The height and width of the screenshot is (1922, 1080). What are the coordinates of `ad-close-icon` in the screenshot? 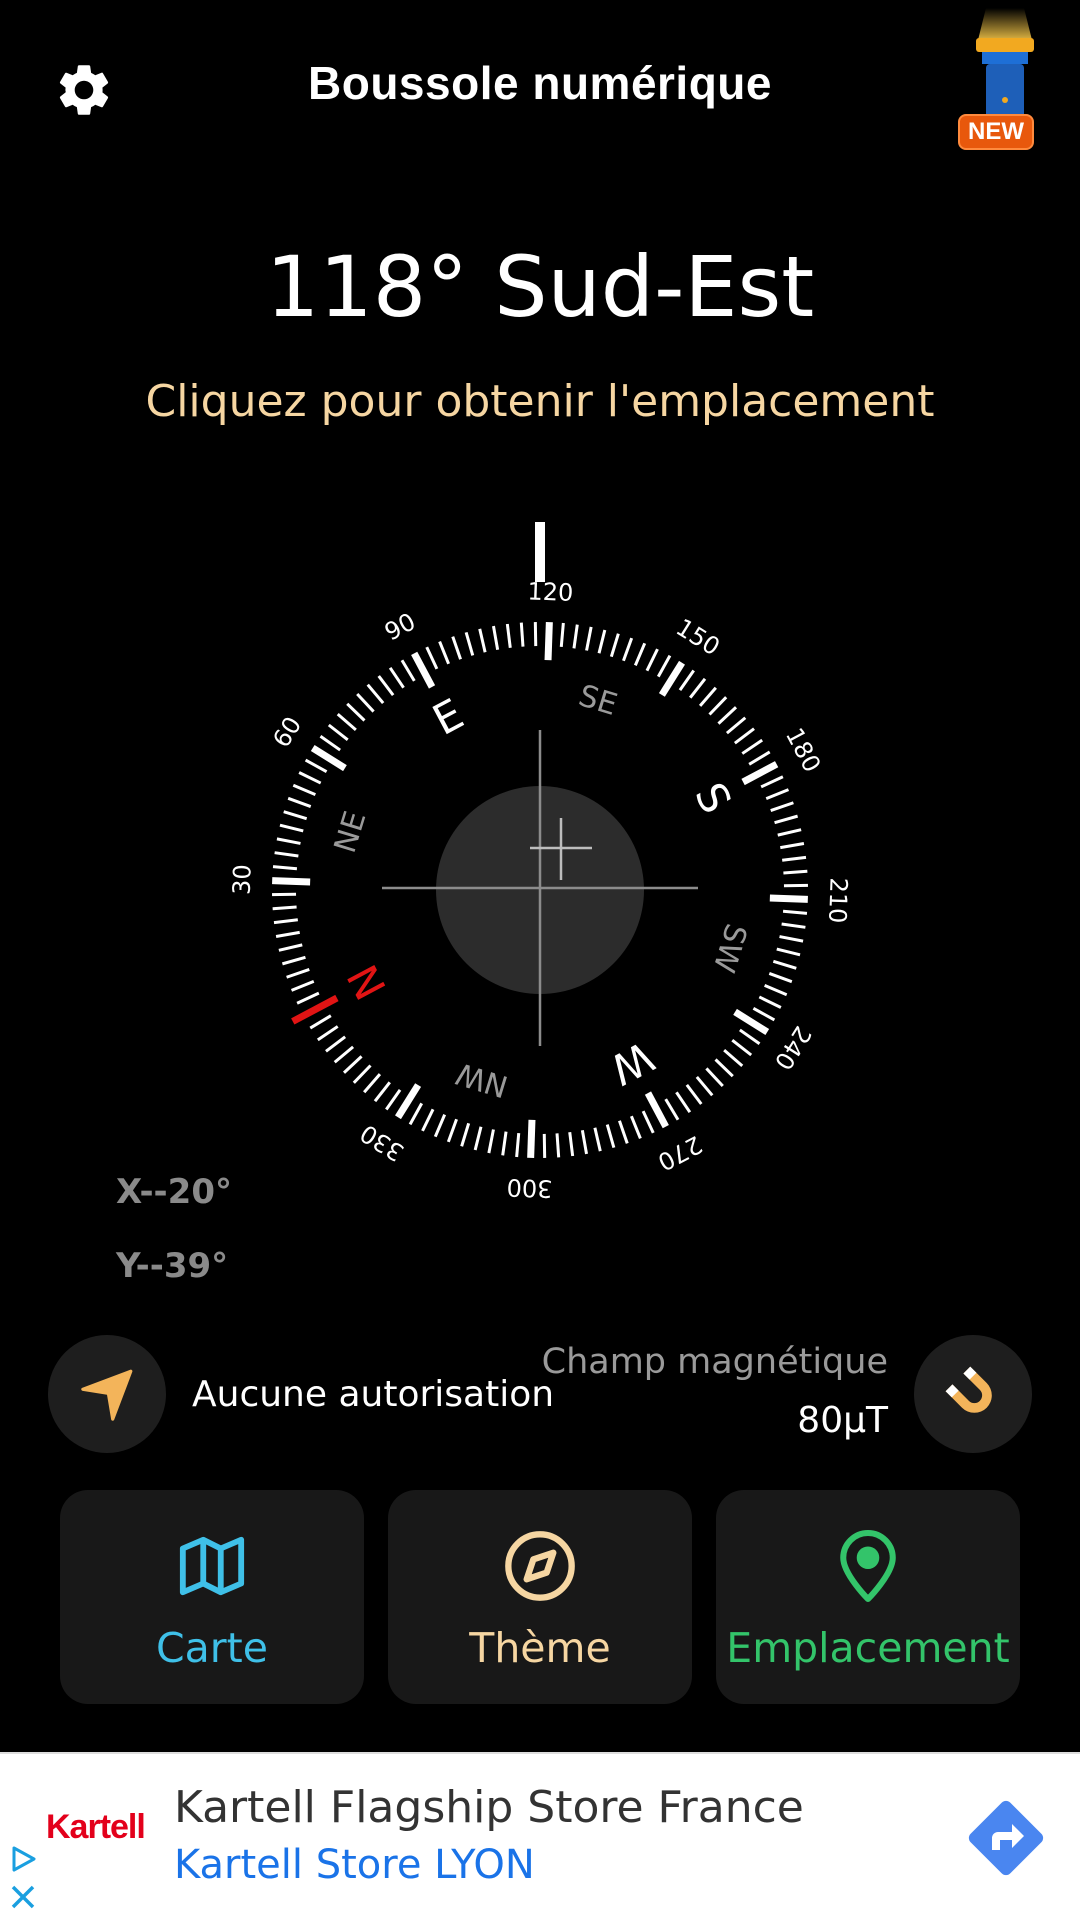 It's located at (23, 1897).